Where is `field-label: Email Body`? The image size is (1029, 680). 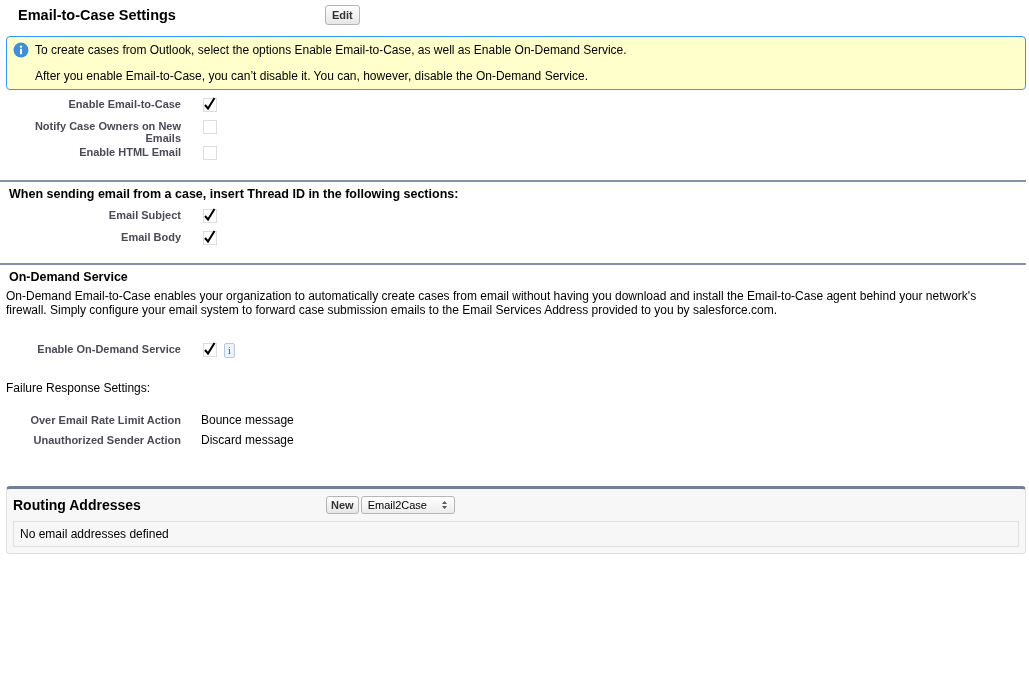 field-label: Email Body is located at coordinates (150, 236).